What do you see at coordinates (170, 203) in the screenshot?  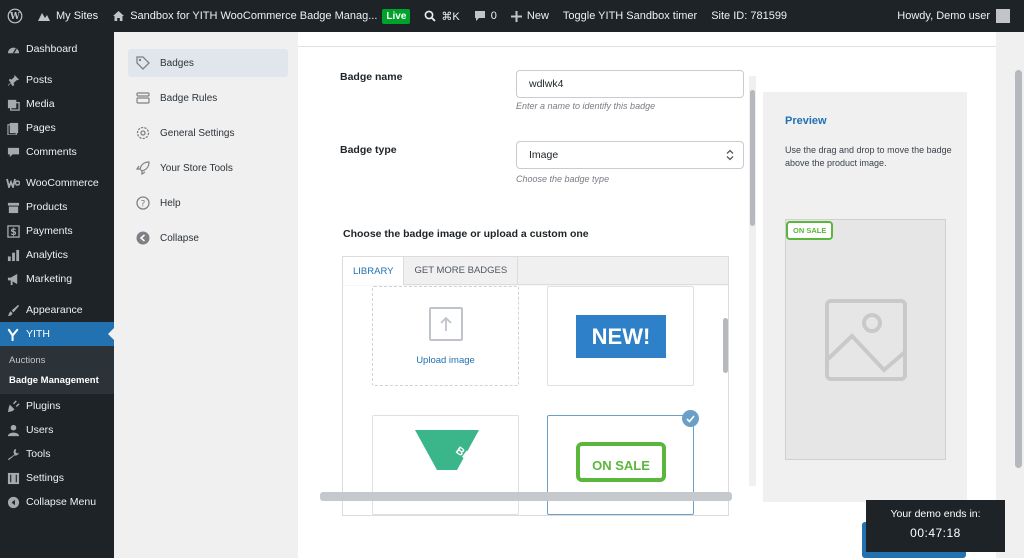 I see `nav-help-label: Help` at bounding box center [170, 203].